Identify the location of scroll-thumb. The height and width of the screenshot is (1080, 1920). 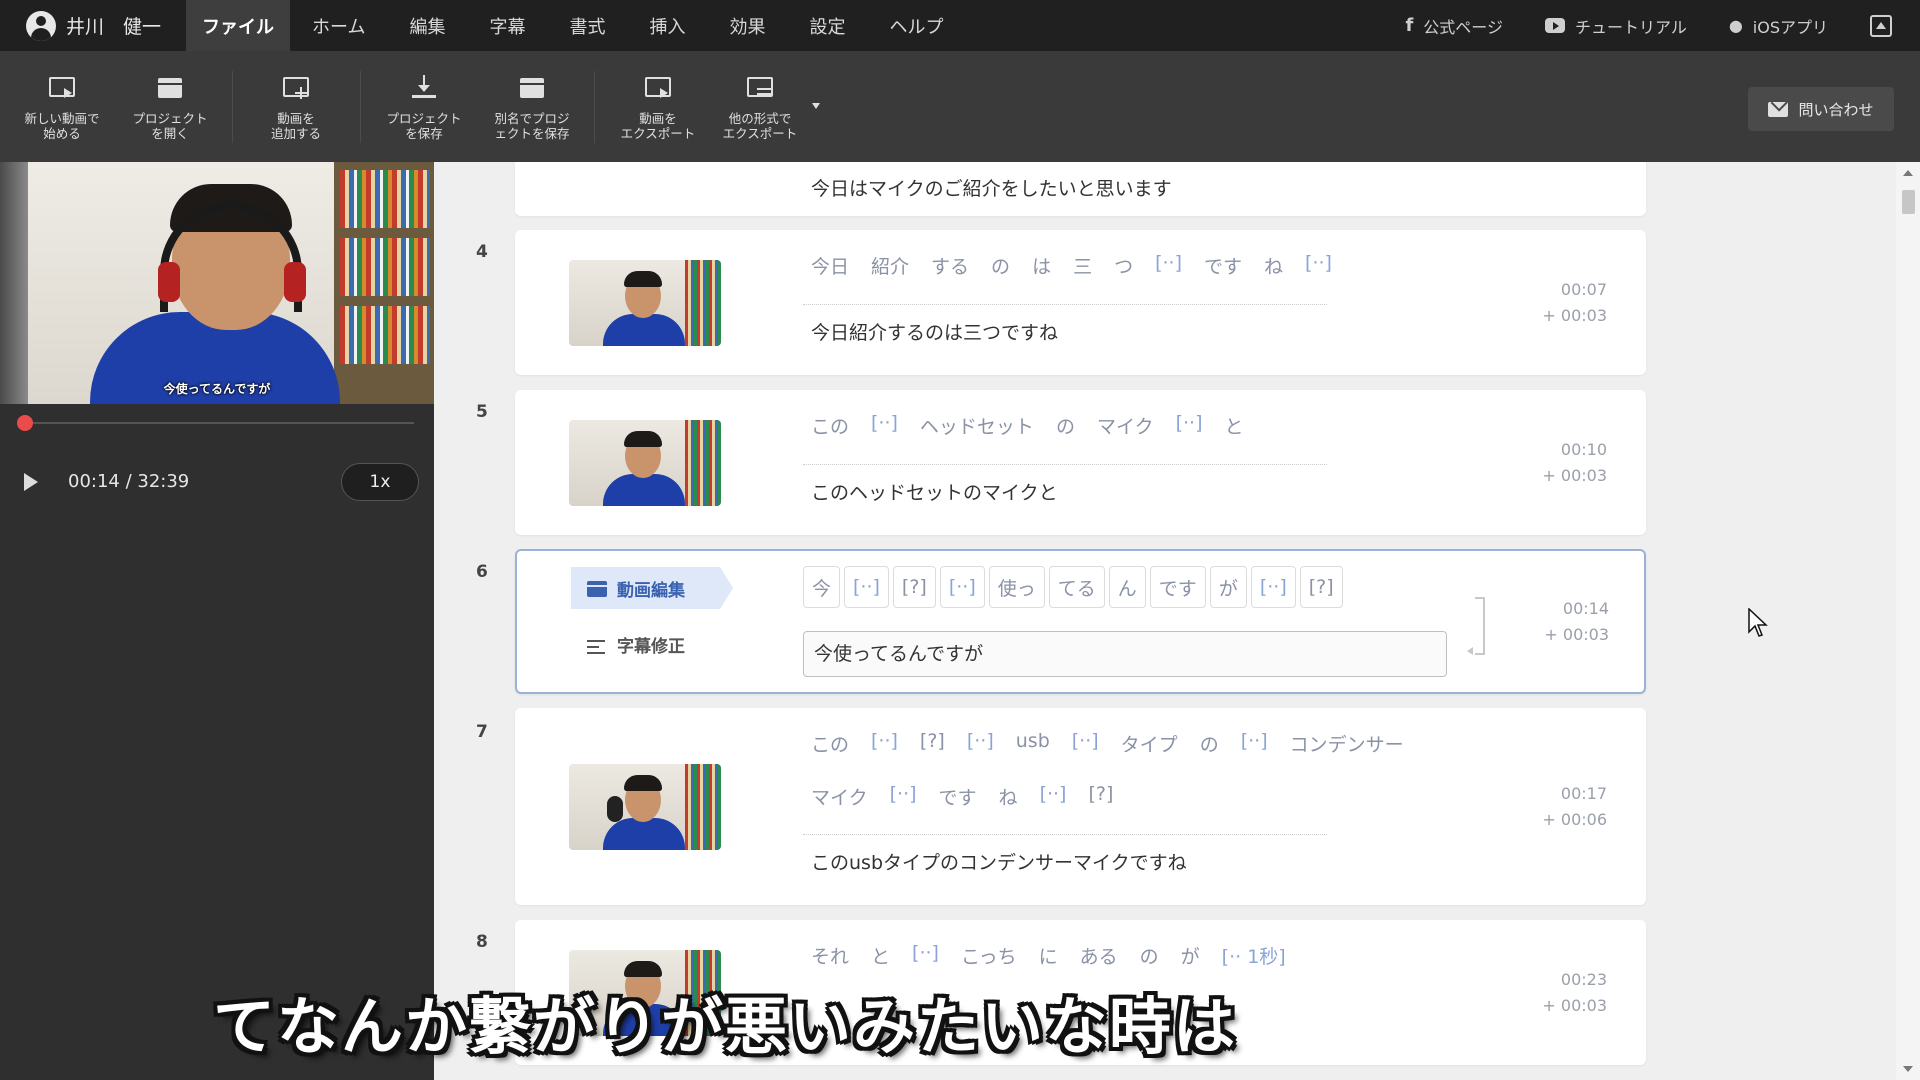
(1908, 202).